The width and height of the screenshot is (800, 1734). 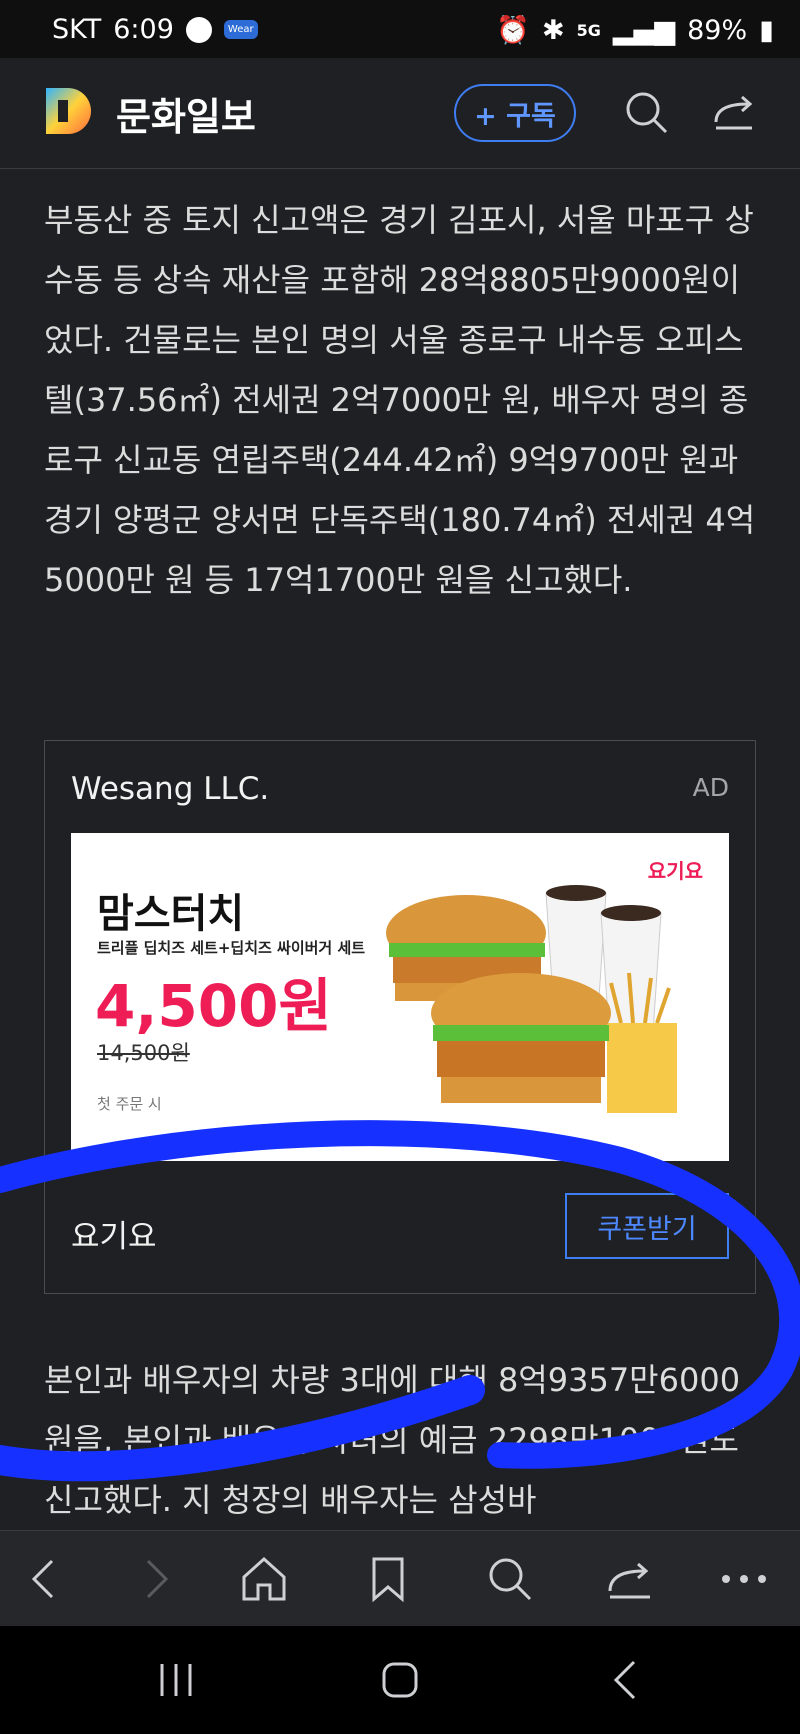 What do you see at coordinates (647, 1226) in the screenshot?
I see `coupon-button: 쿠폰받기` at bounding box center [647, 1226].